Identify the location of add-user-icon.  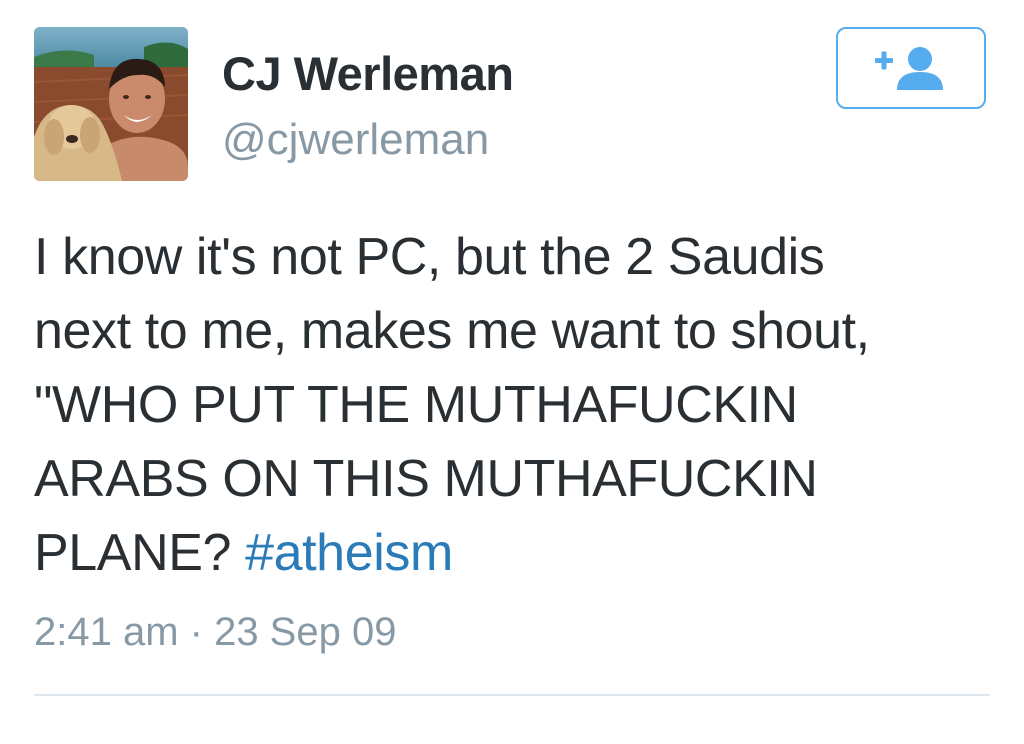
(909, 68).